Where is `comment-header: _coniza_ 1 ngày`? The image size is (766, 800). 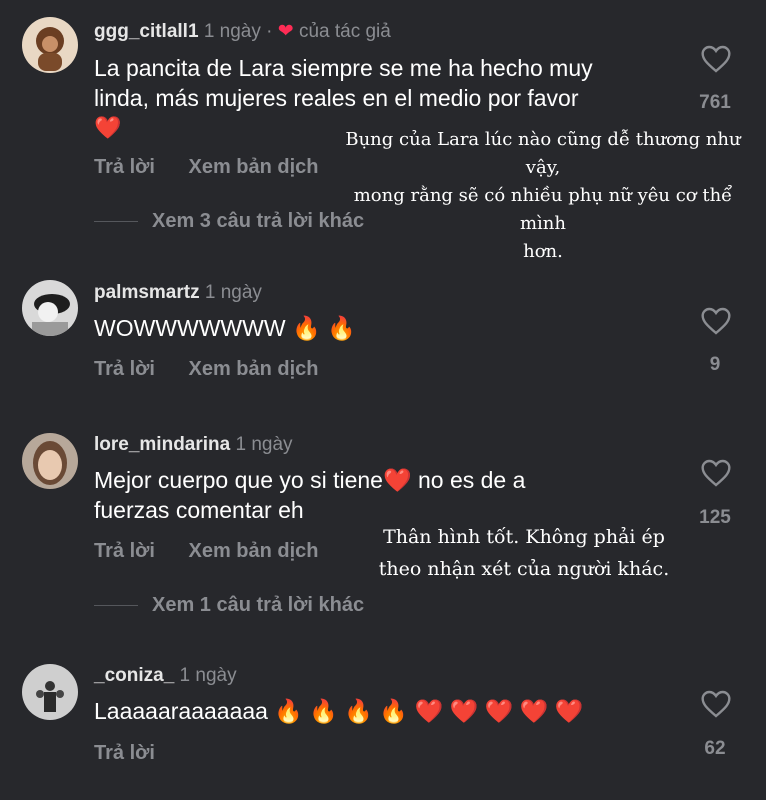
comment-header: _coniza_ 1 ngày is located at coordinates (165, 676).